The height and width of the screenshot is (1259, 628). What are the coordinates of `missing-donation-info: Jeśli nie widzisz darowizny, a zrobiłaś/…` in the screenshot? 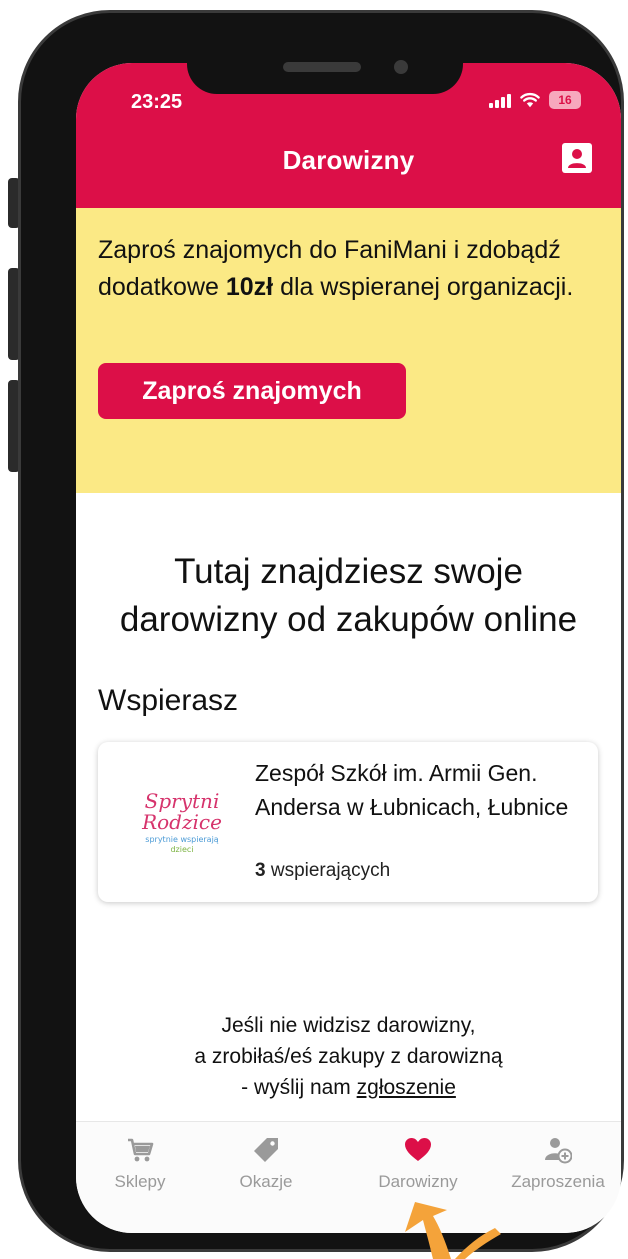 It's located at (348, 1056).